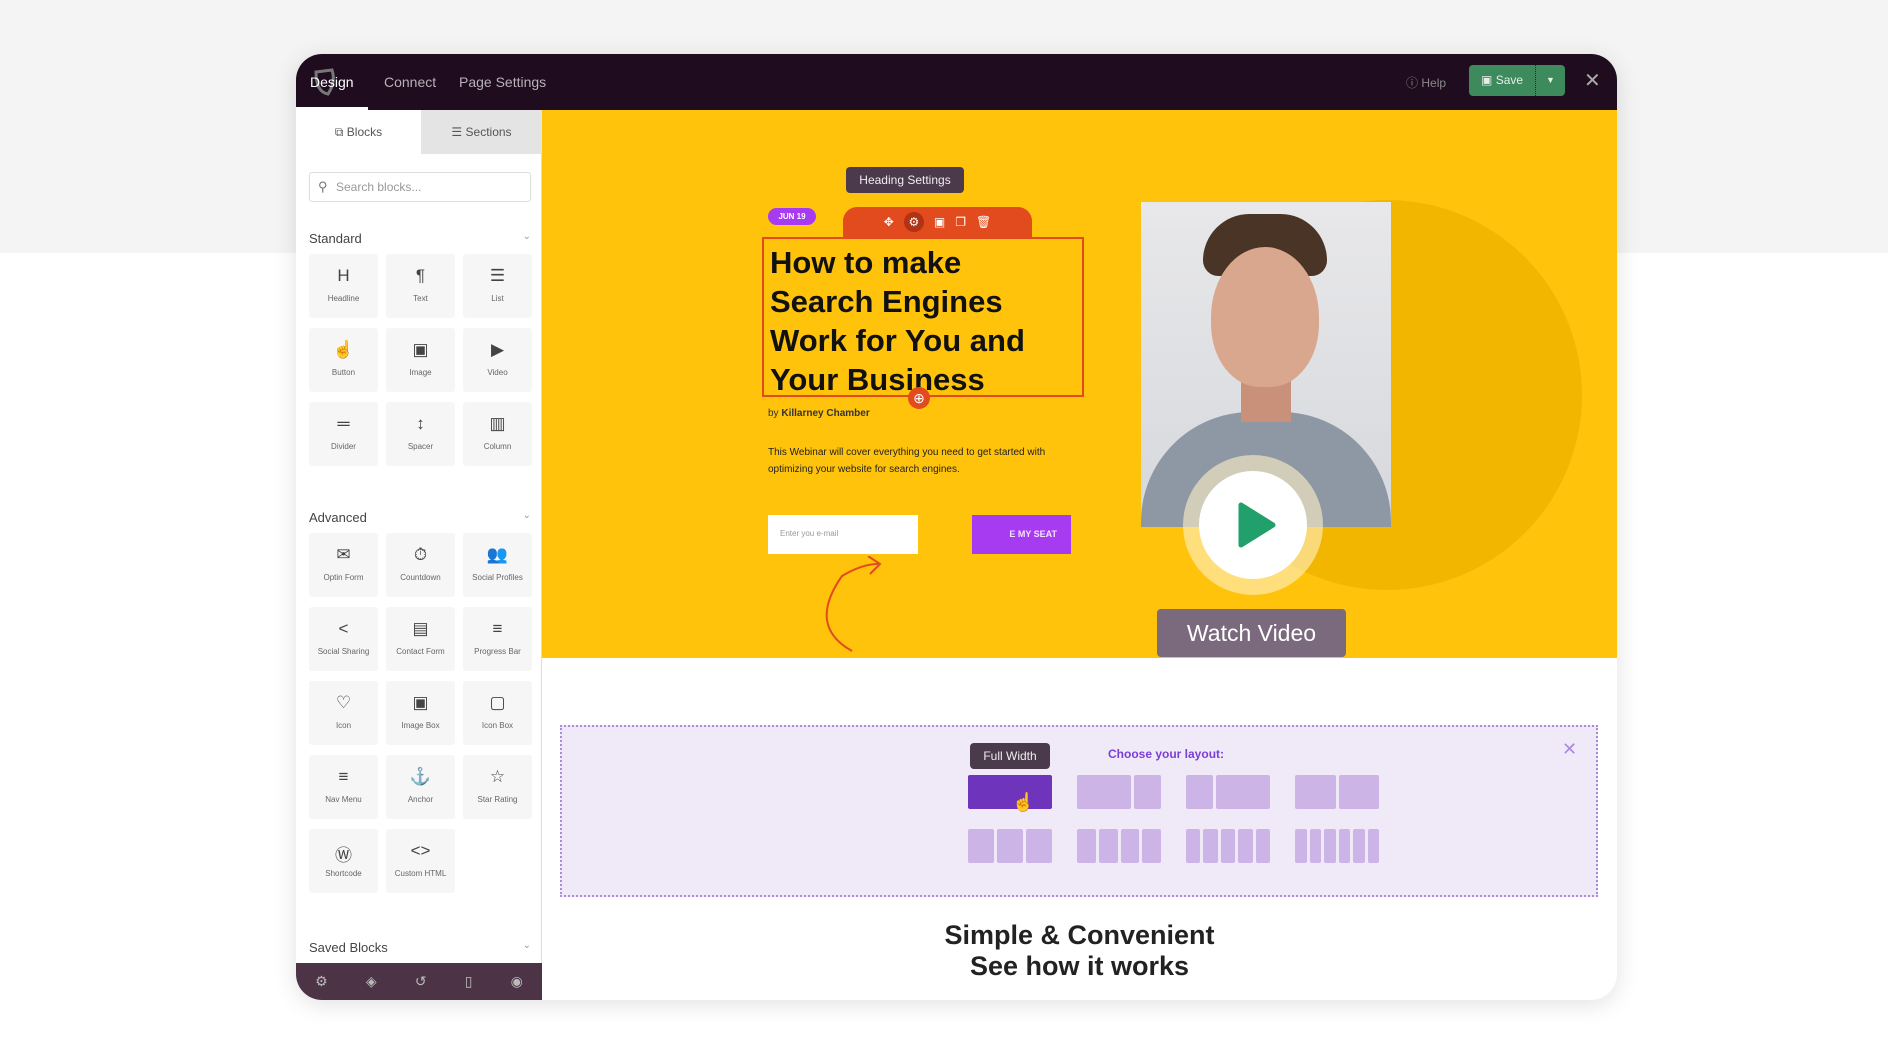 This screenshot has height=1051, width=1888. Describe the element at coordinates (343, 360) in the screenshot. I see `block-button: ☝ Button` at that location.